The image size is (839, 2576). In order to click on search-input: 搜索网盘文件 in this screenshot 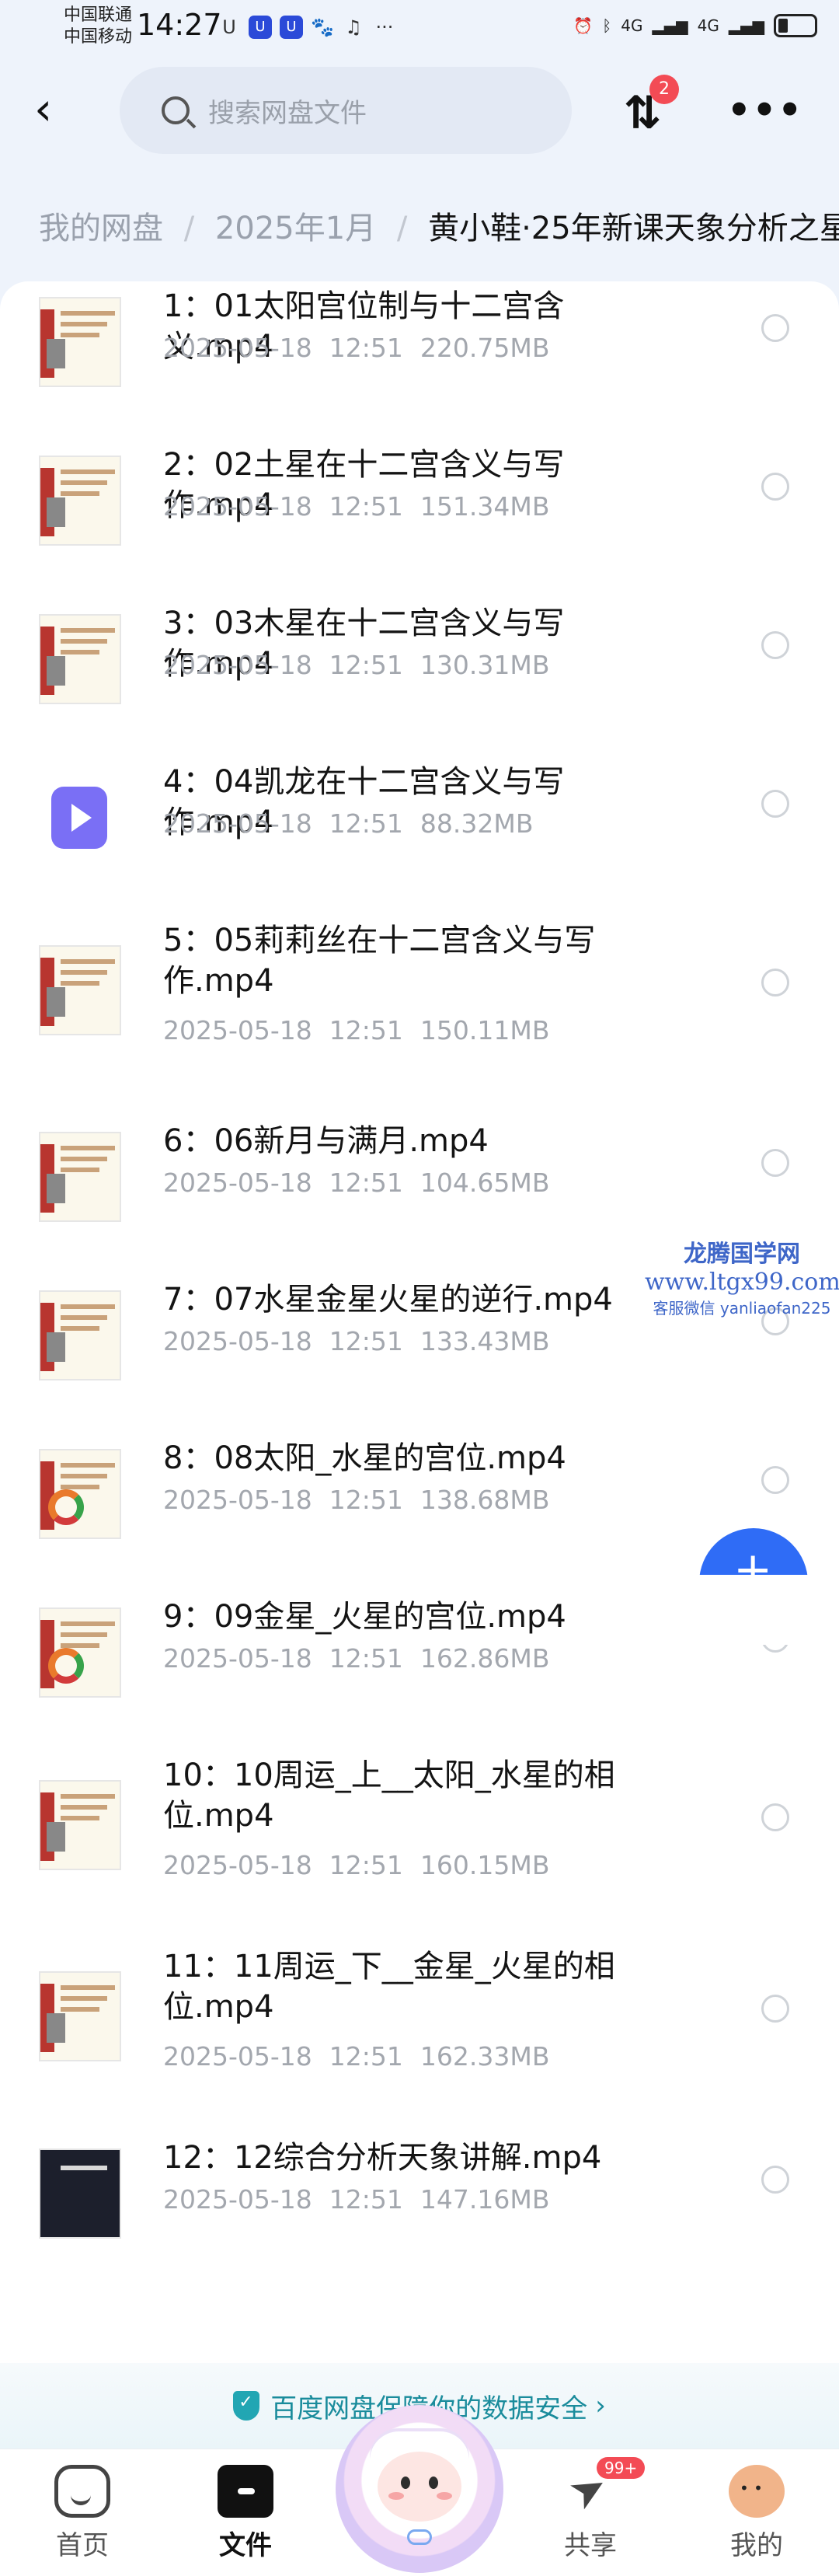, I will do `click(346, 111)`.